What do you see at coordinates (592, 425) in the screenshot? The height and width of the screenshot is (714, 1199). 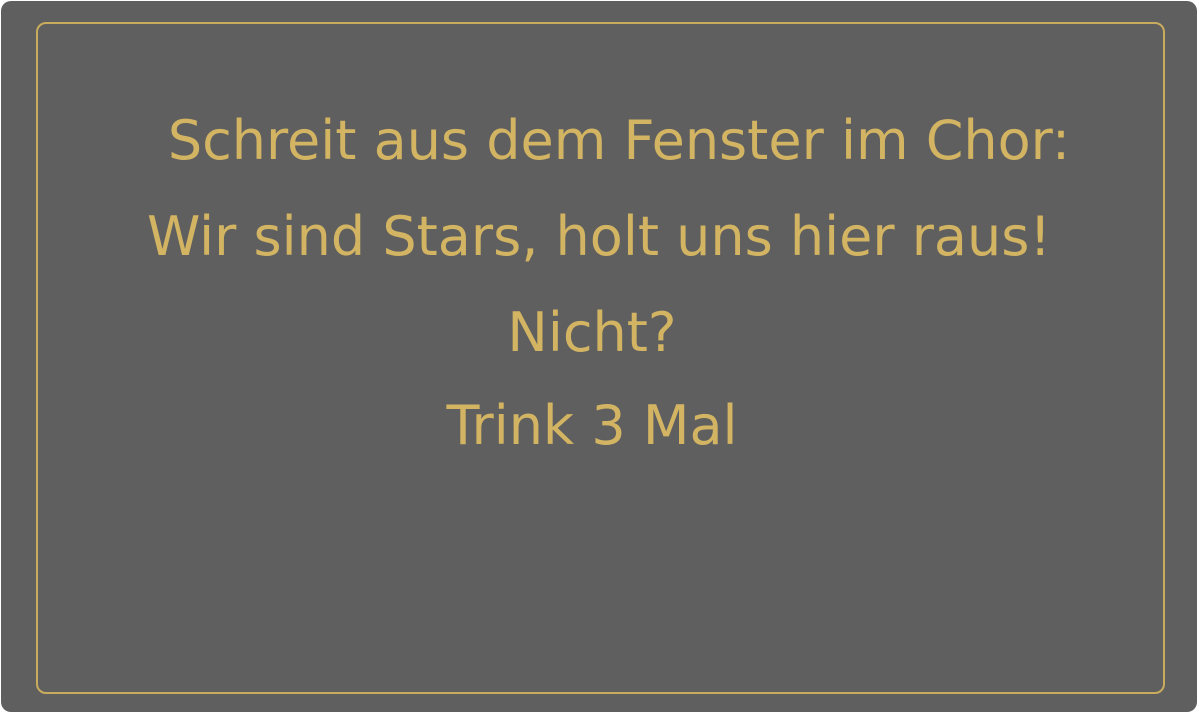 I see `card-text-line-4: Trink 3 Mal` at bounding box center [592, 425].